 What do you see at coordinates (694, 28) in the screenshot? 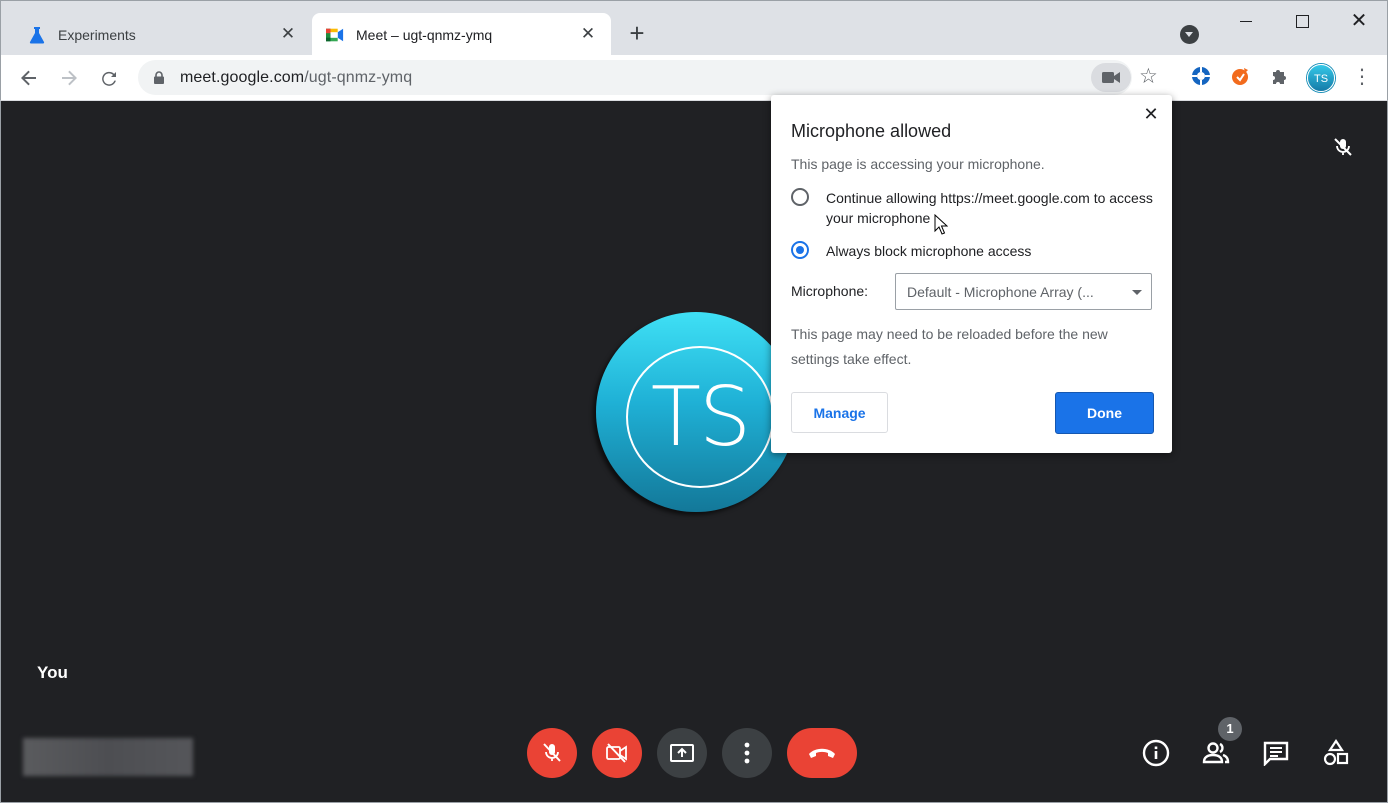
I see `tab-strip: Experiments ✕ Meet – ugt-qnmz-ymq ✕ + ✕` at bounding box center [694, 28].